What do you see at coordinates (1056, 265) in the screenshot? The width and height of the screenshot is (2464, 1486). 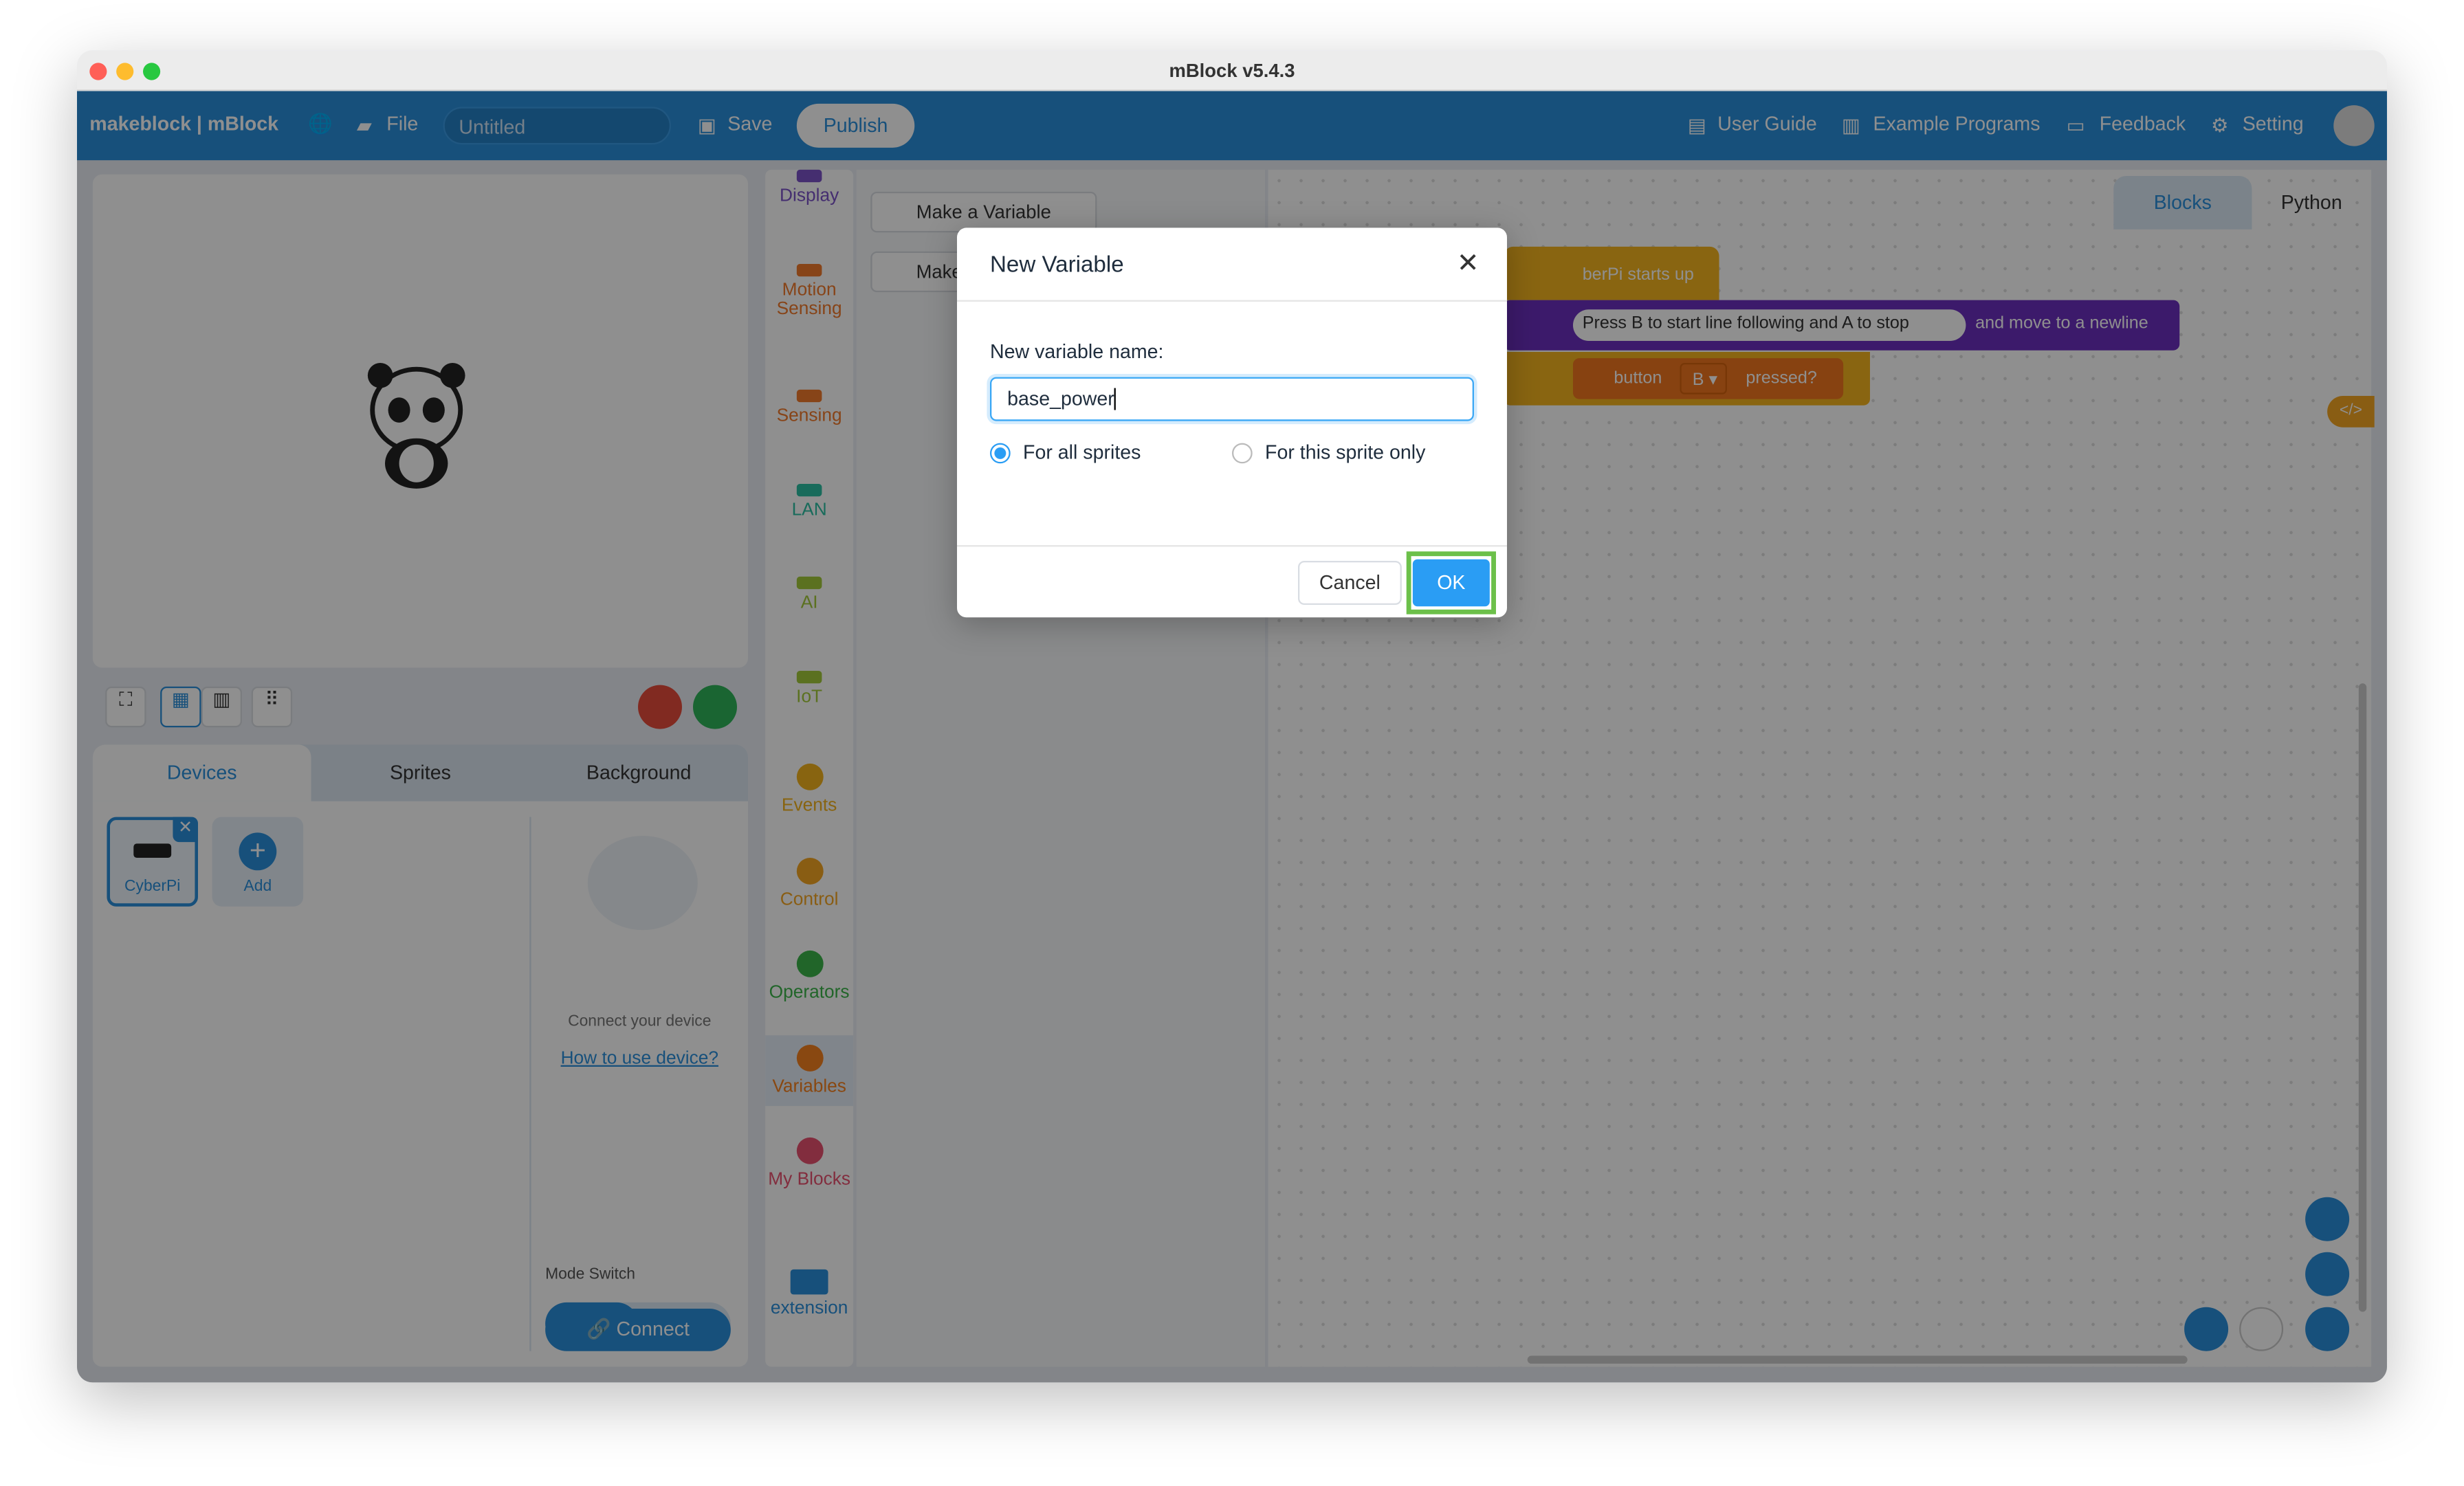 I see `dialog-title: New Variable` at bounding box center [1056, 265].